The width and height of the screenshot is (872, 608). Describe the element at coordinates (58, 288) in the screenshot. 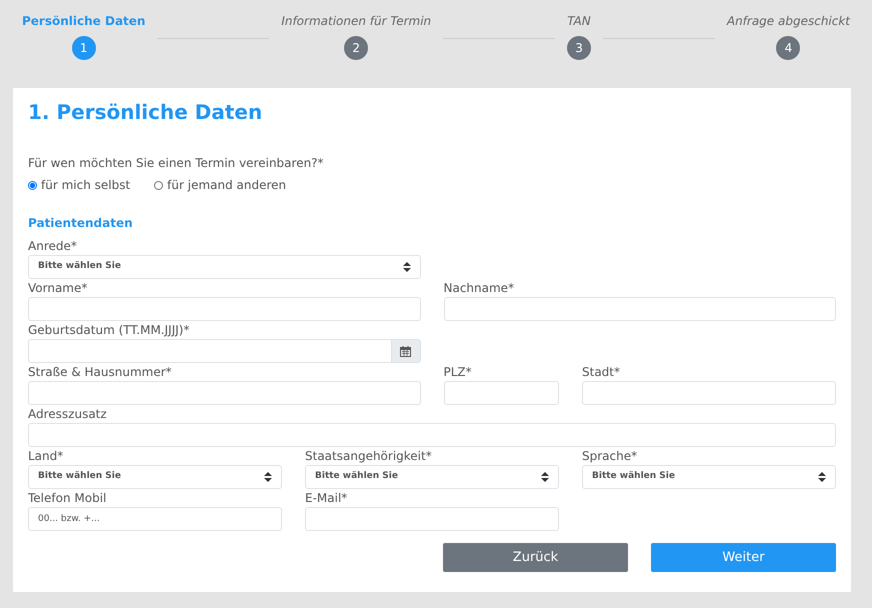

I see `field-label: Vorname*` at that location.